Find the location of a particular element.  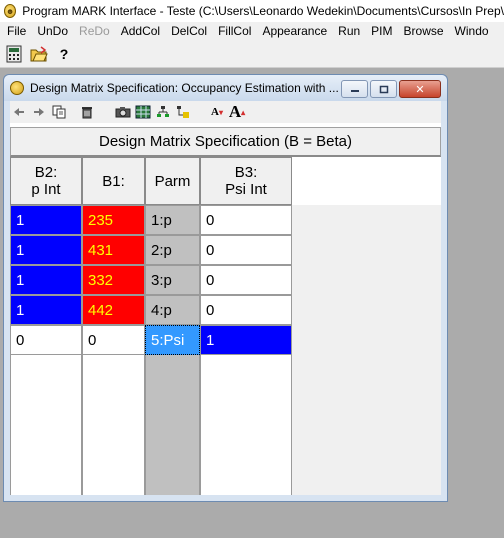

menu-redo: ReDo is located at coordinates (96, 31).